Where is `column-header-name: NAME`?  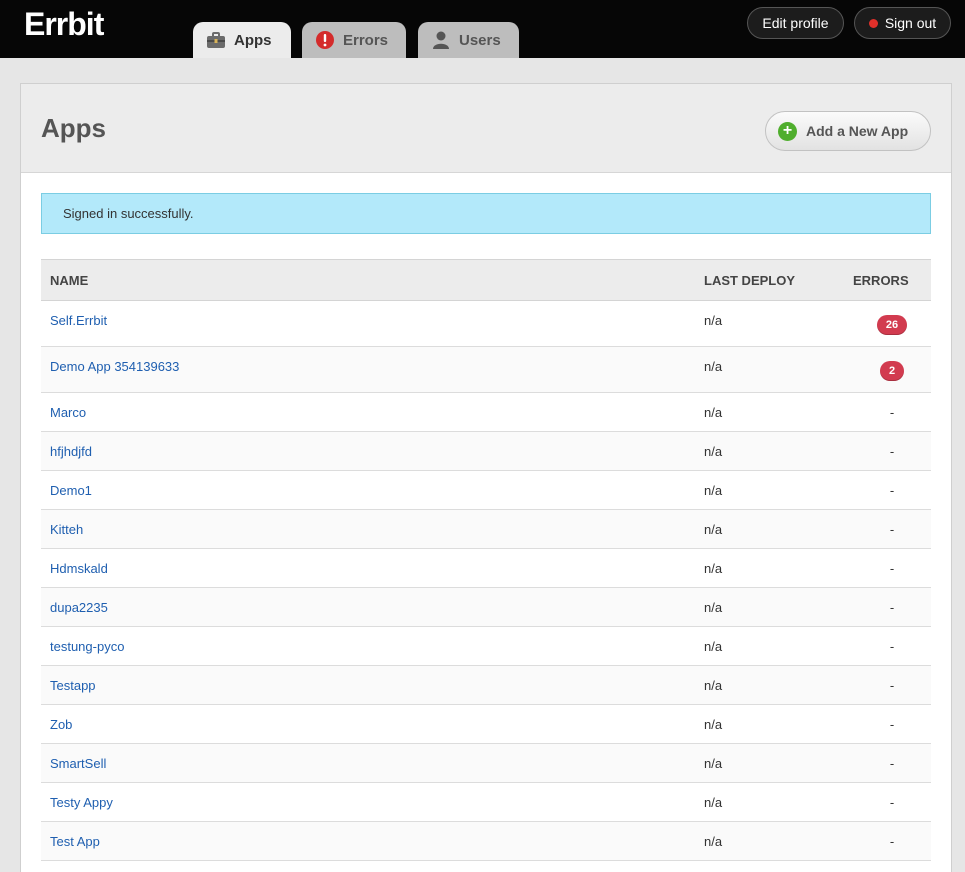 column-header-name: NAME is located at coordinates (372, 280).